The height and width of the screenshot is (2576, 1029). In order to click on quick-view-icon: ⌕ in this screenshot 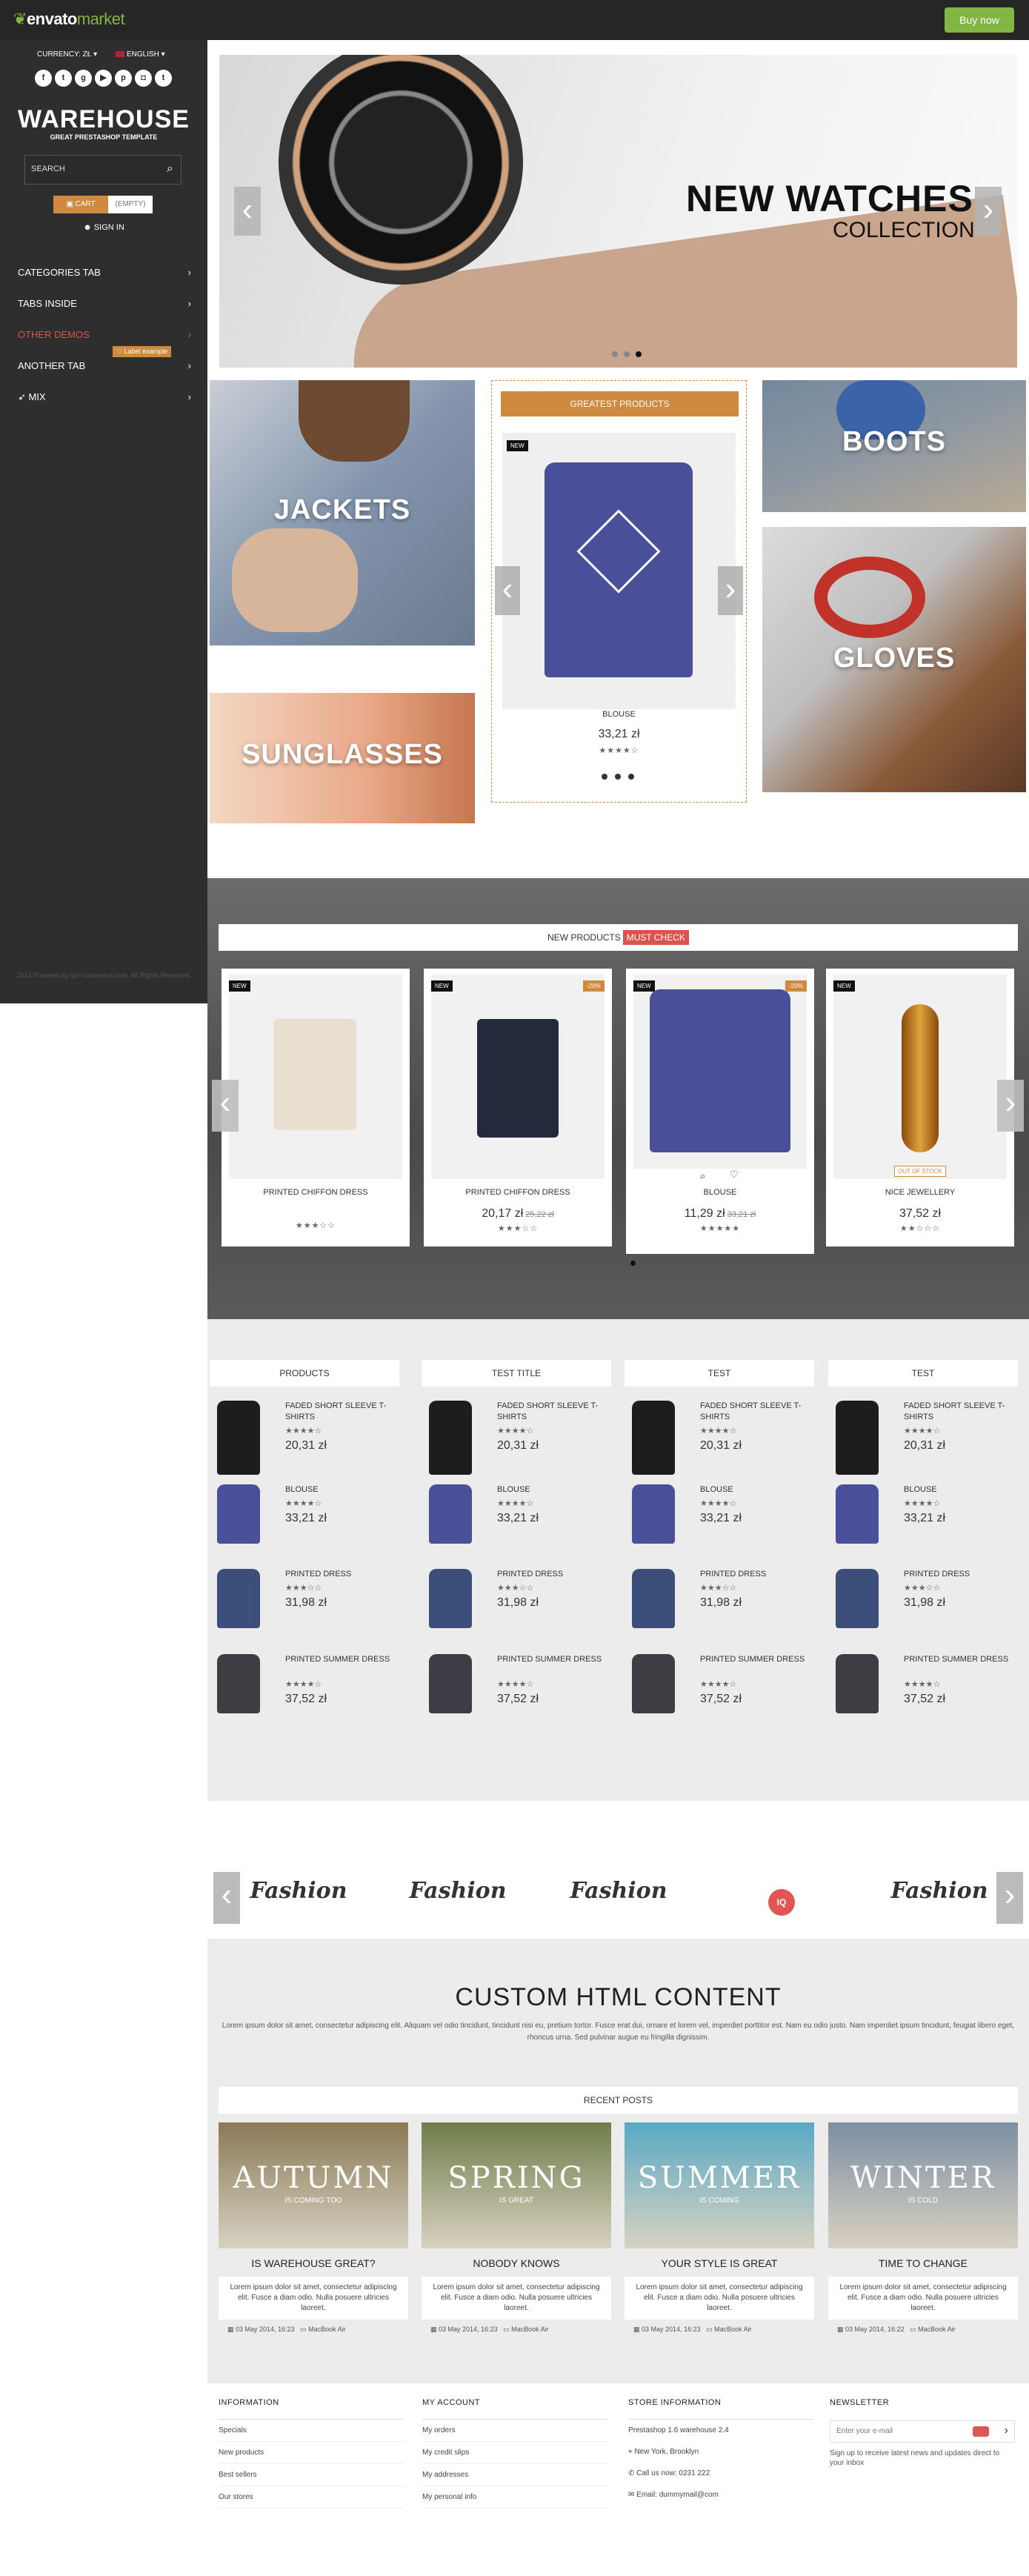, I will do `click(702, 1176)`.